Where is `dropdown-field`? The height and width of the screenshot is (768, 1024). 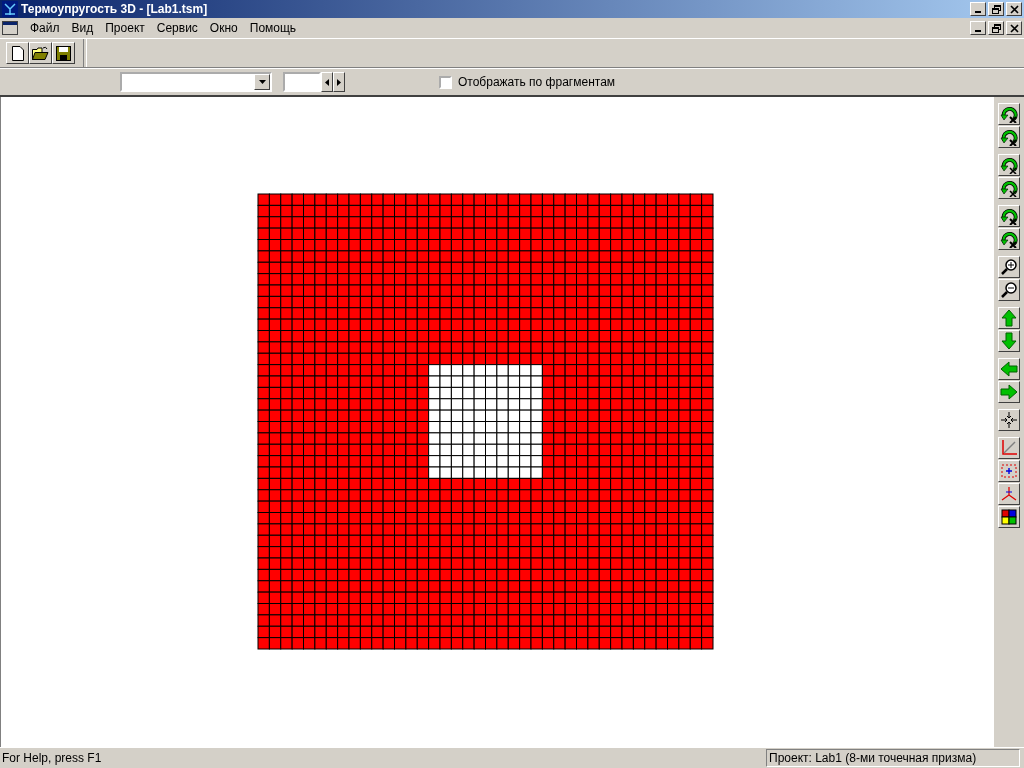 dropdown-field is located at coordinates (196, 82).